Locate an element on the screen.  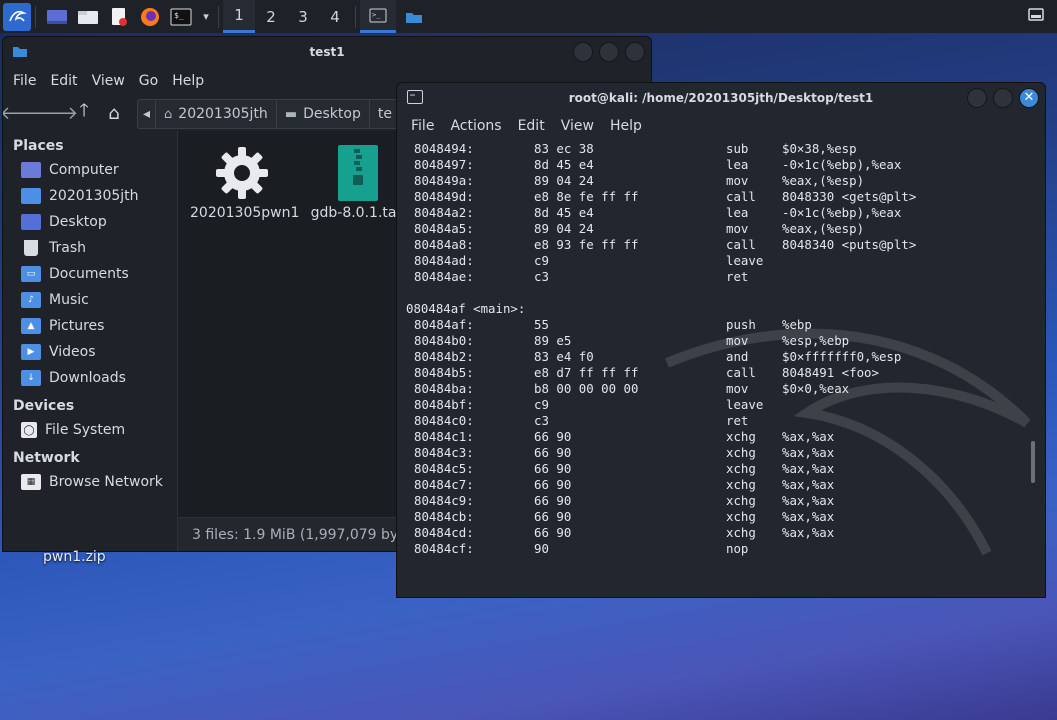
computer-icon is located at coordinates (31, 170).